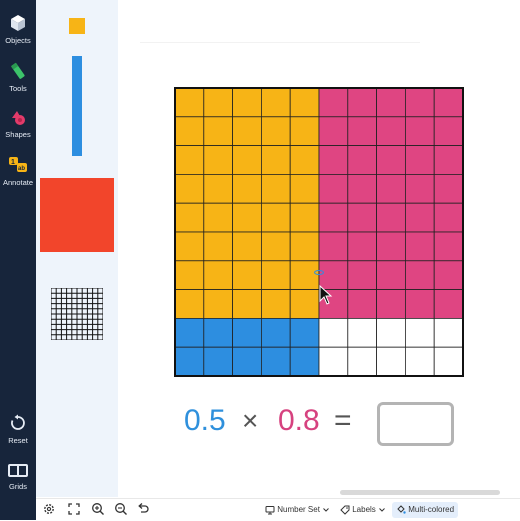  Describe the element at coordinates (18, 123) in the screenshot. I see `nav-shapes: Shapes` at that location.